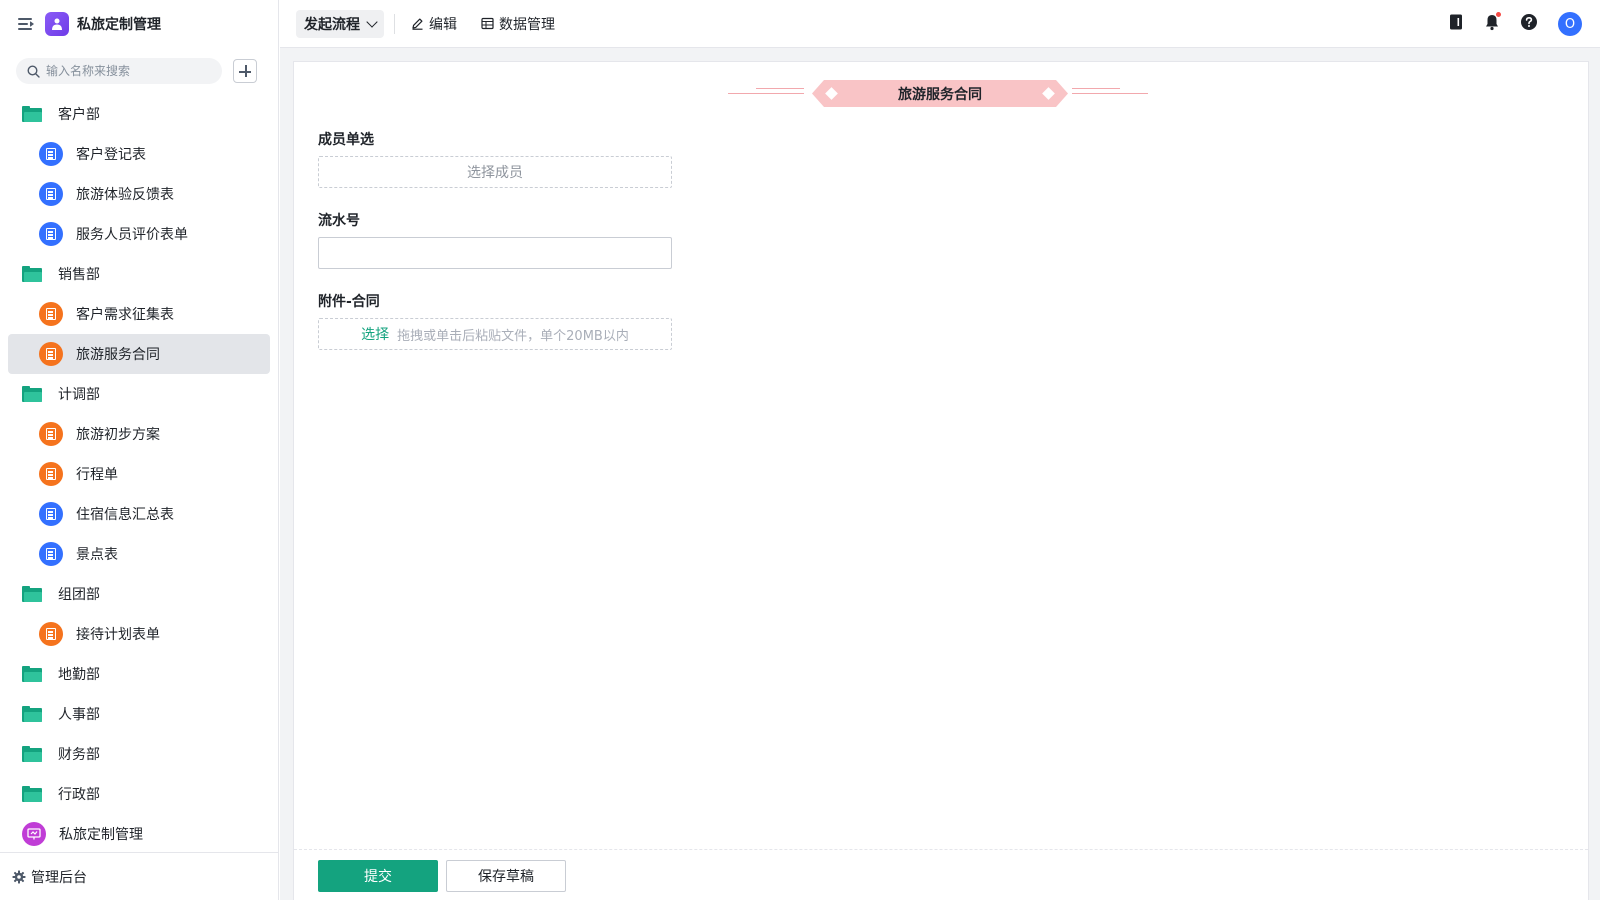 This screenshot has width=1600, height=900. I want to click on toolbar-right-actions: O, so click(1505, 23).